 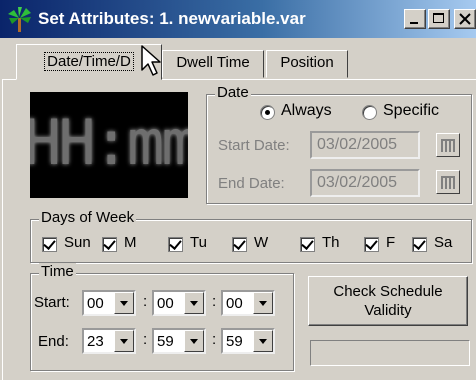 What do you see at coordinates (251, 236) in the screenshot?
I see `days-of-week-group: Days of Week` at bounding box center [251, 236].